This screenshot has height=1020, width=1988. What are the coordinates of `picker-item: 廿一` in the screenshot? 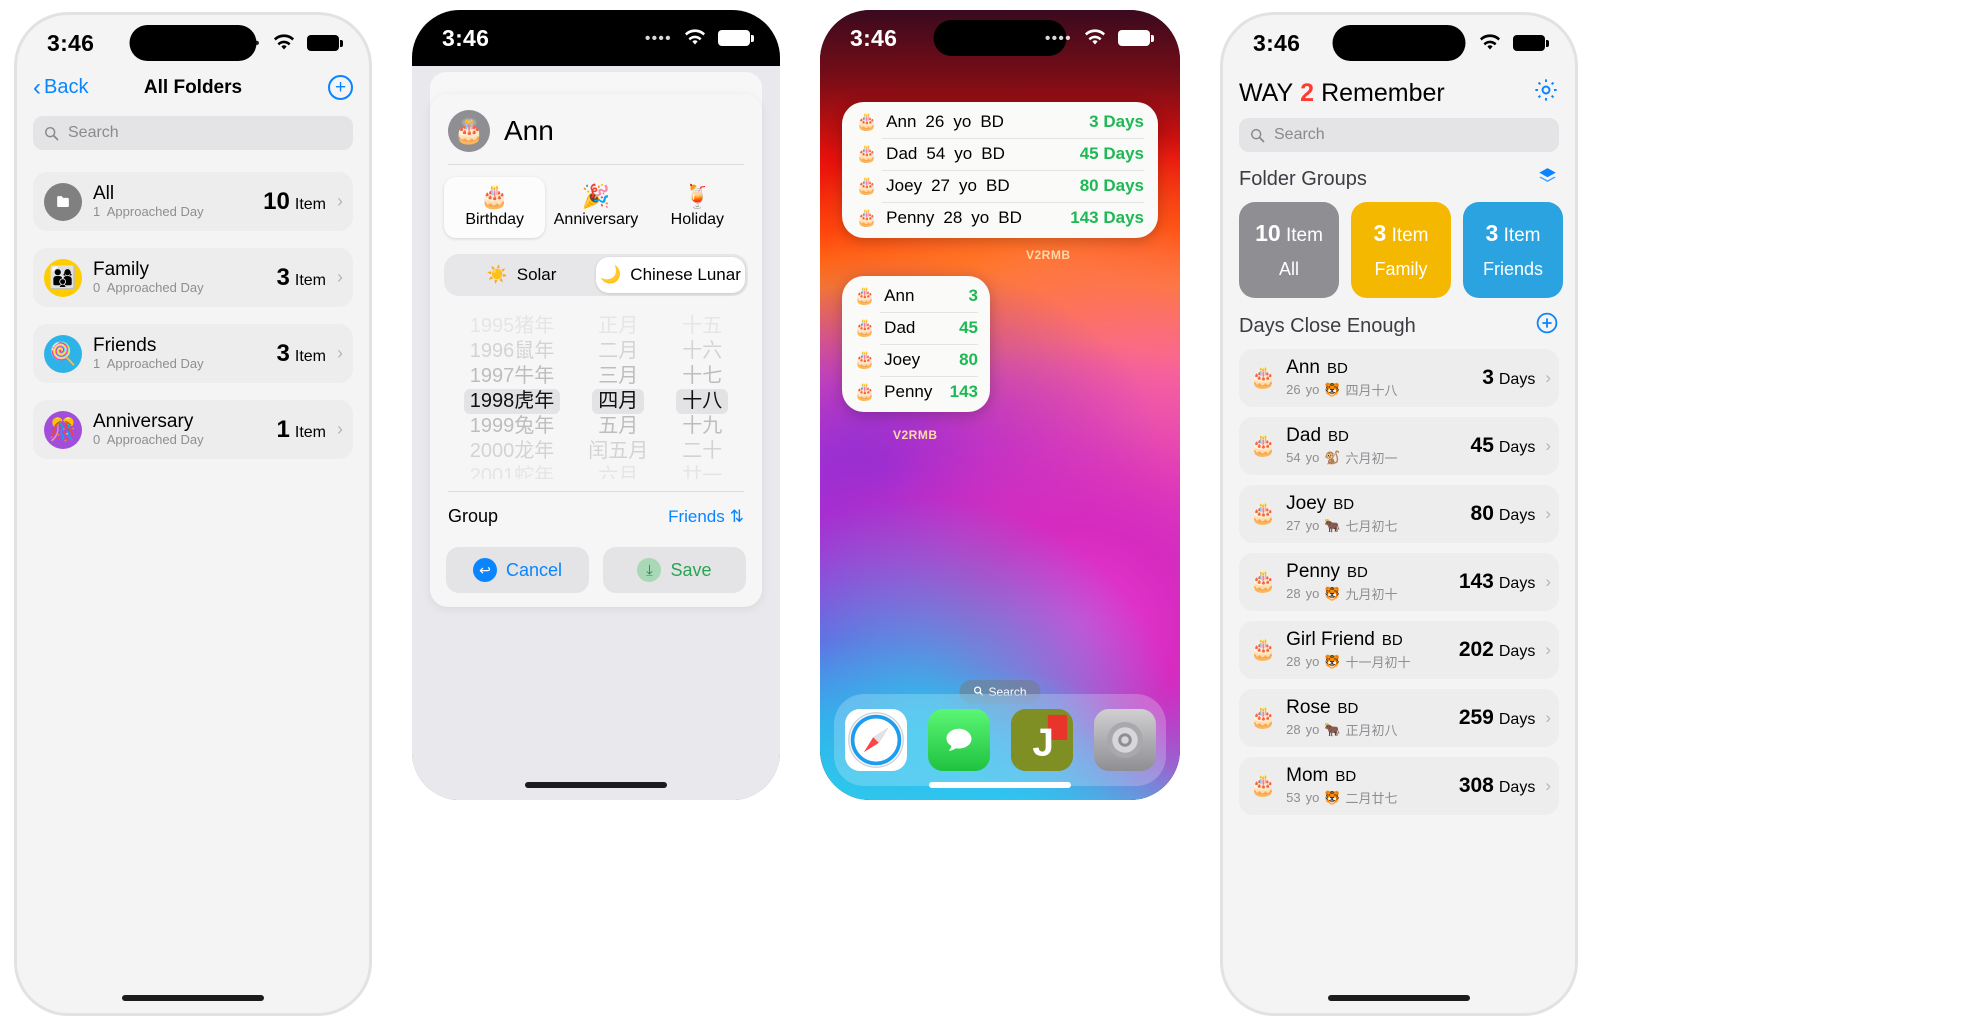 It's located at (702, 471).